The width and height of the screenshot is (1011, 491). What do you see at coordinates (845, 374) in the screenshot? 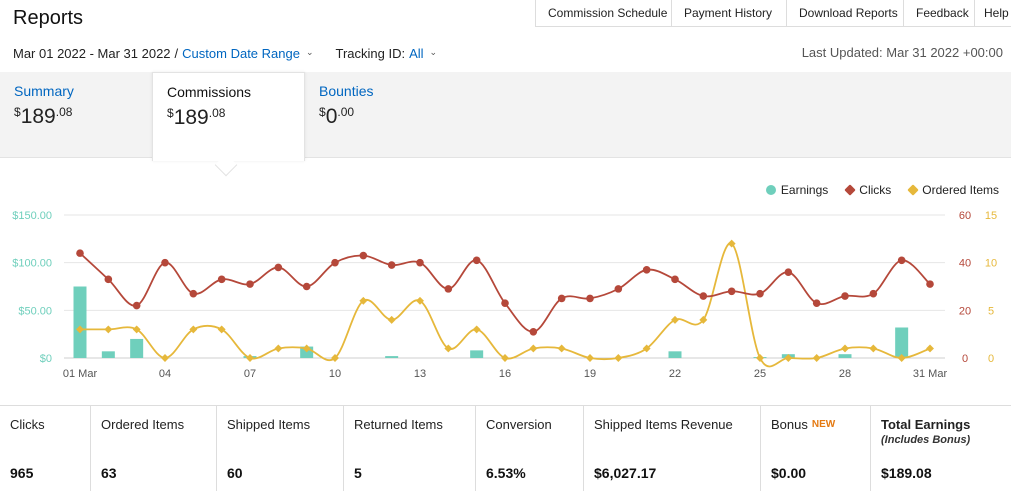
I see `x-tick-label: 28` at bounding box center [845, 374].